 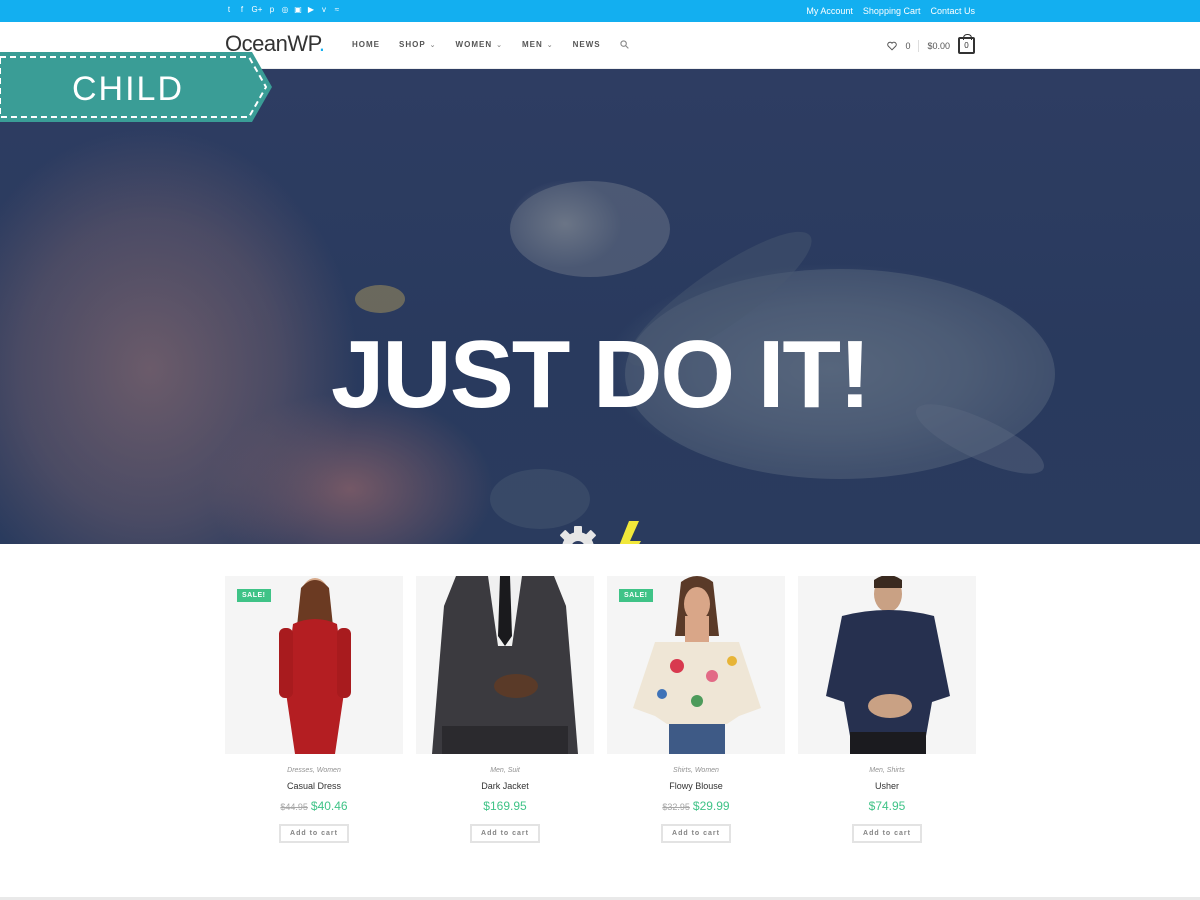 What do you see at coordinates (624, 44) in the screenshot?
I see `search-icon` at bounding box center [624, 44].